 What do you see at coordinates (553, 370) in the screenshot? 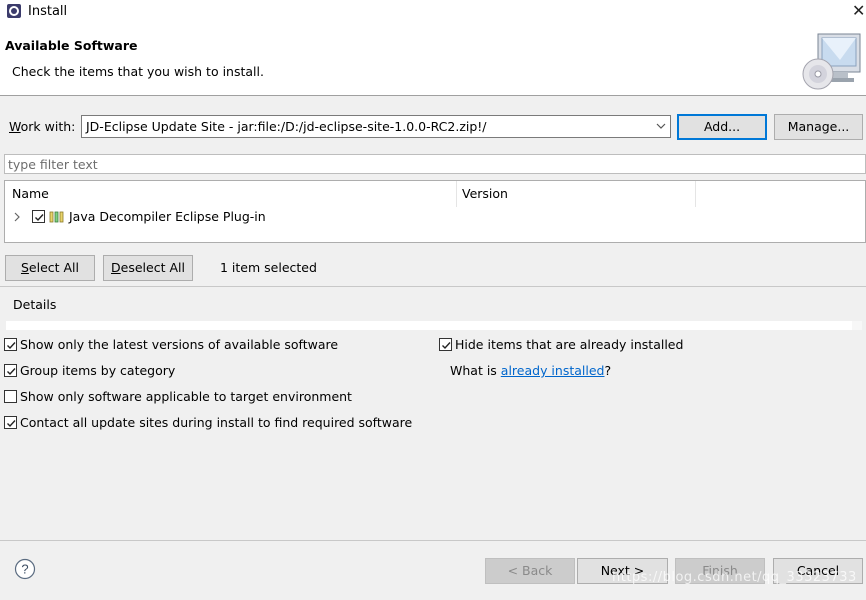
I see `already-installed-link: already installed` at bounding box center [553, 370].